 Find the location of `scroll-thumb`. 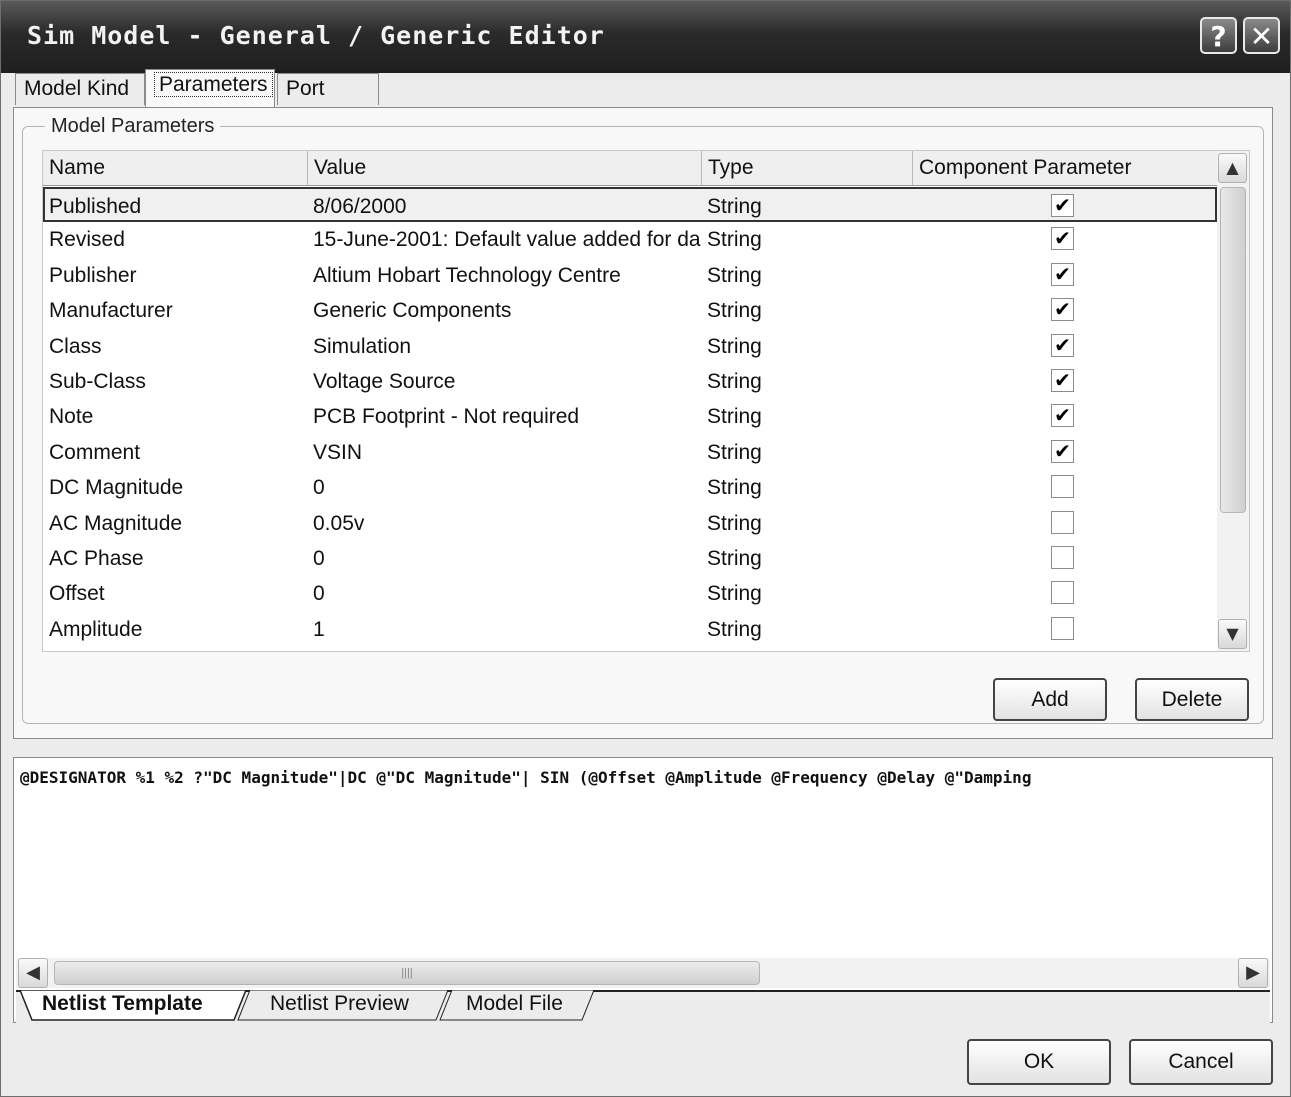

scroll-thumb is located at coordinates (1233, 350).